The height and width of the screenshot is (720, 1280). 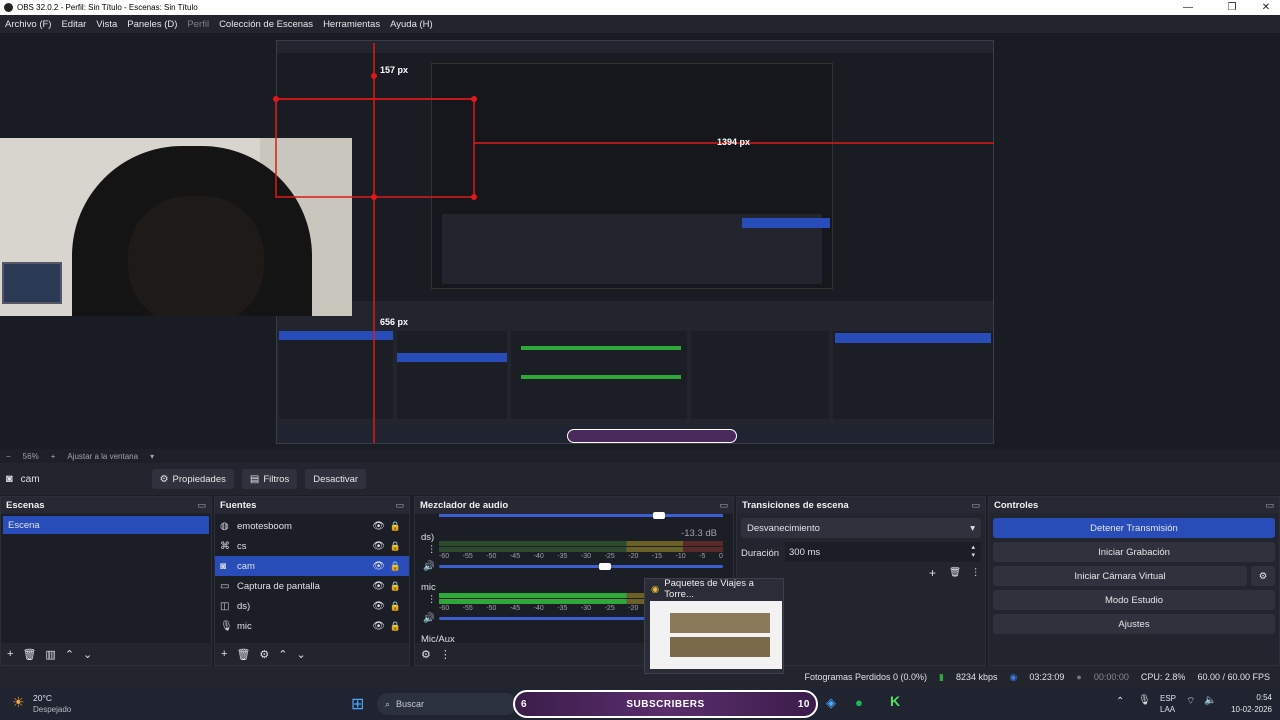 I want to click on menu-vista: Vista, so click(x=106, y=24).